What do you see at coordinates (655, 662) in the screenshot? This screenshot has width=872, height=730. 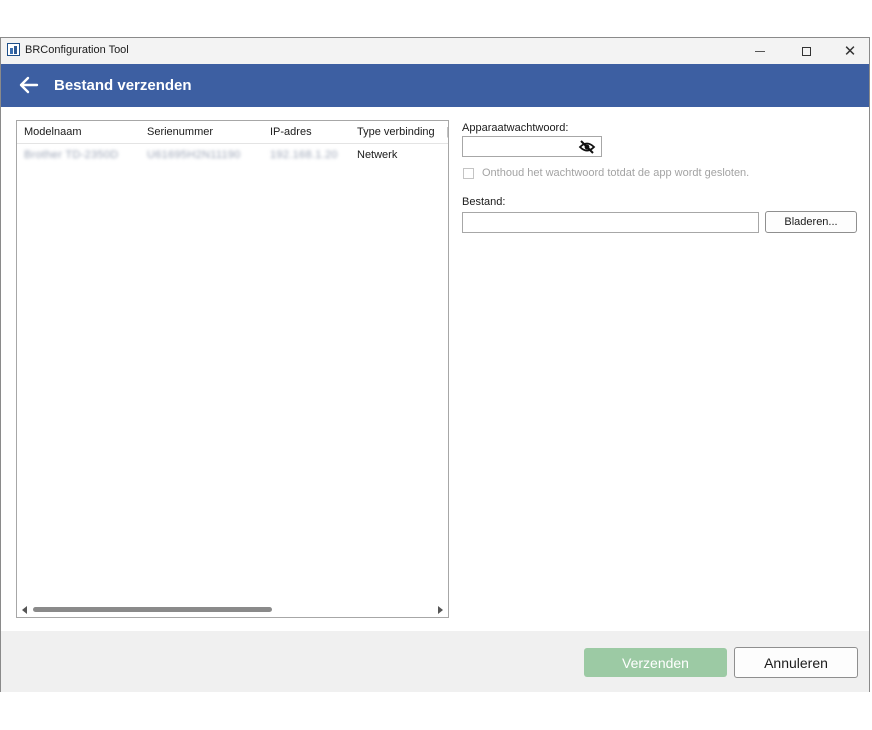 I see `send-button: Verzenden` at bounding box center [655, 662].